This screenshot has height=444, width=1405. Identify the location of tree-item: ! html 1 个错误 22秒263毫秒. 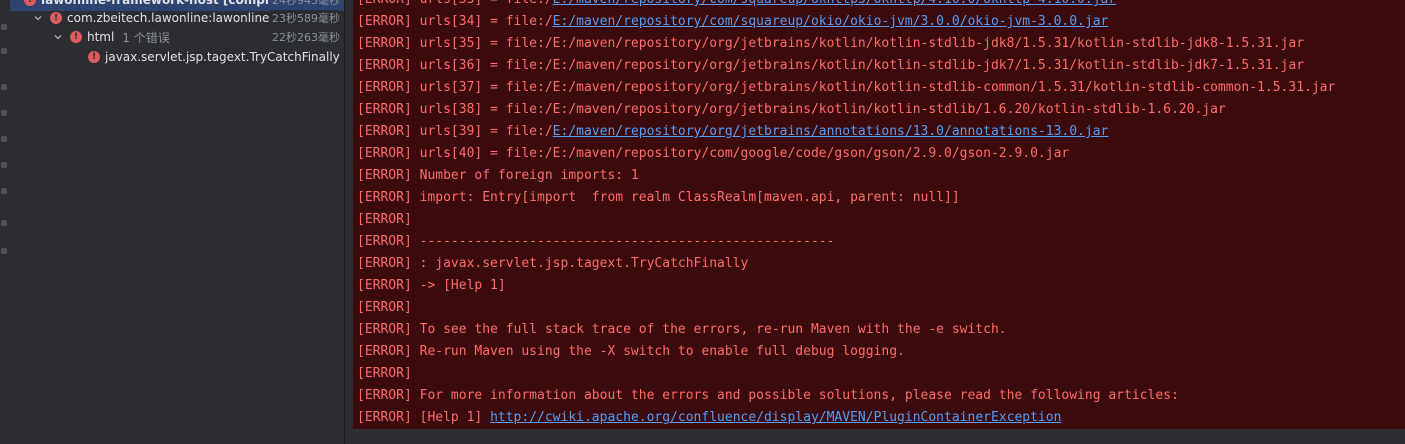
(177, 37).